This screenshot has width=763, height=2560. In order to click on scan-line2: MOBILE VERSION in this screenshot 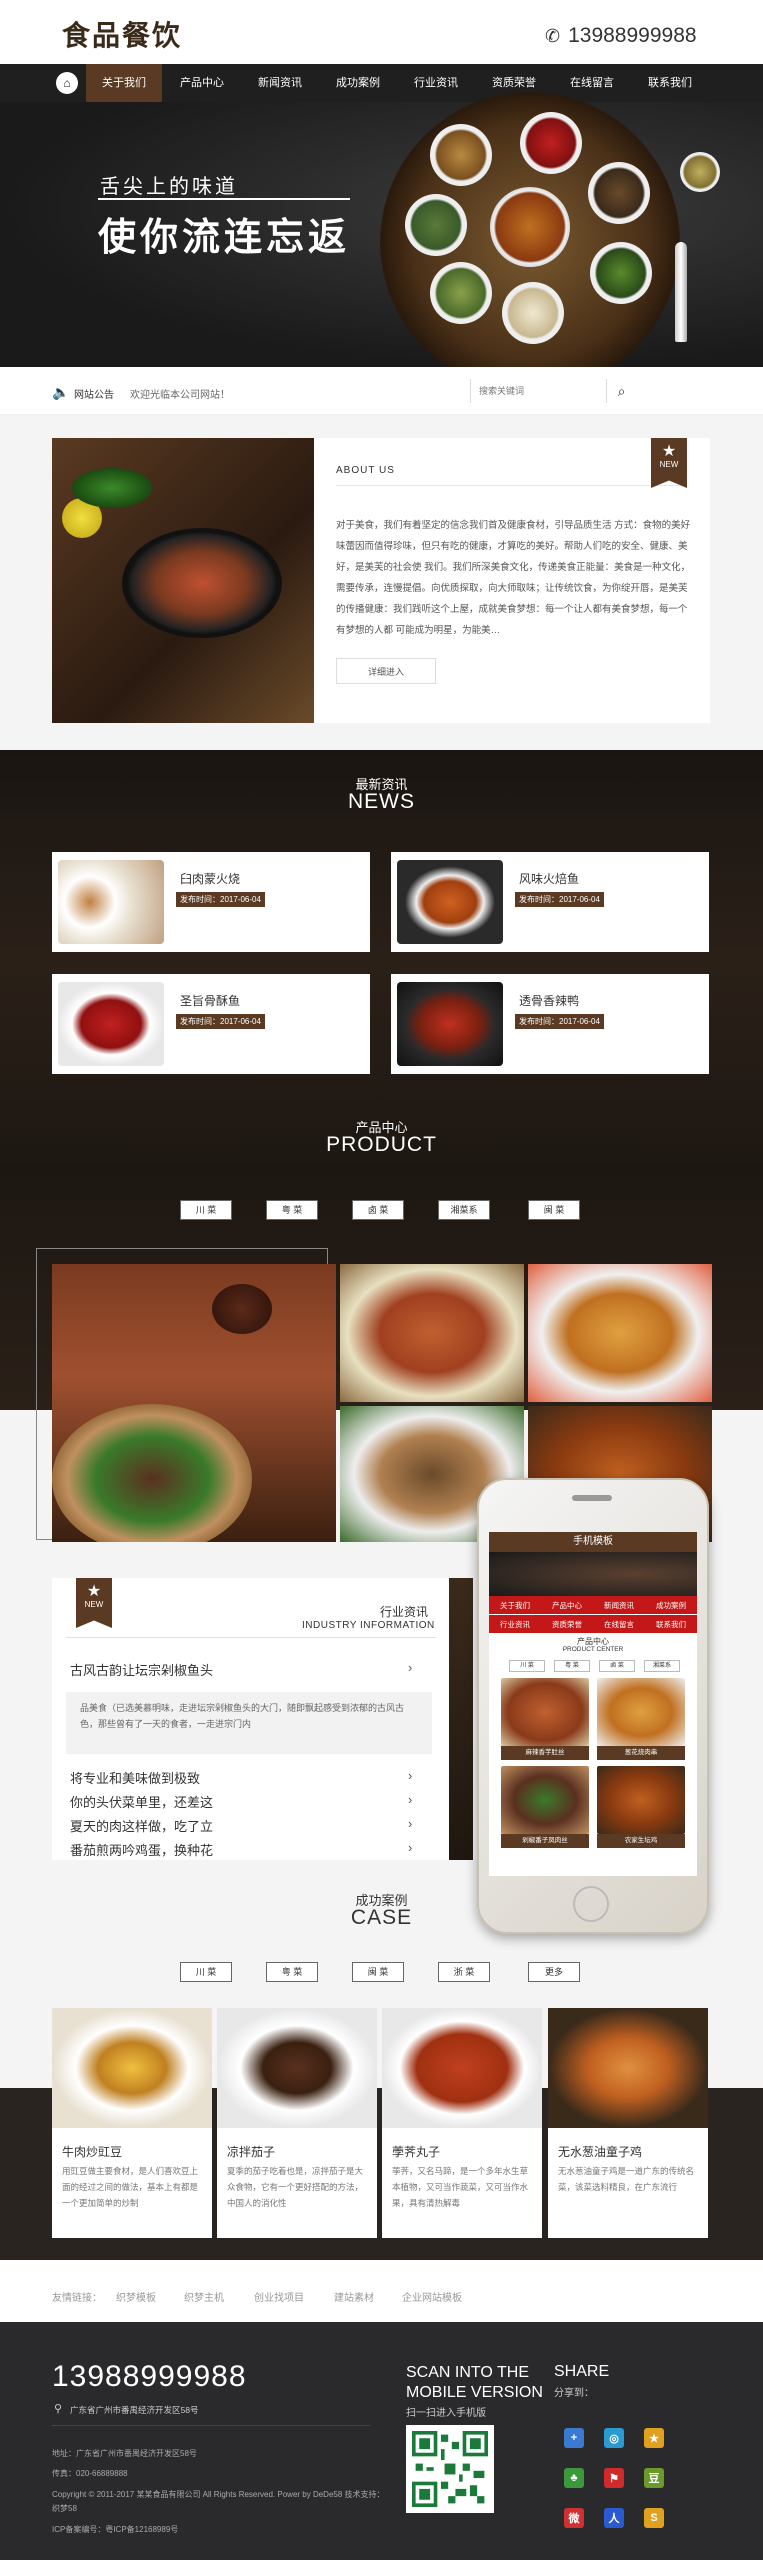, I will do `click(474, 2392)`.